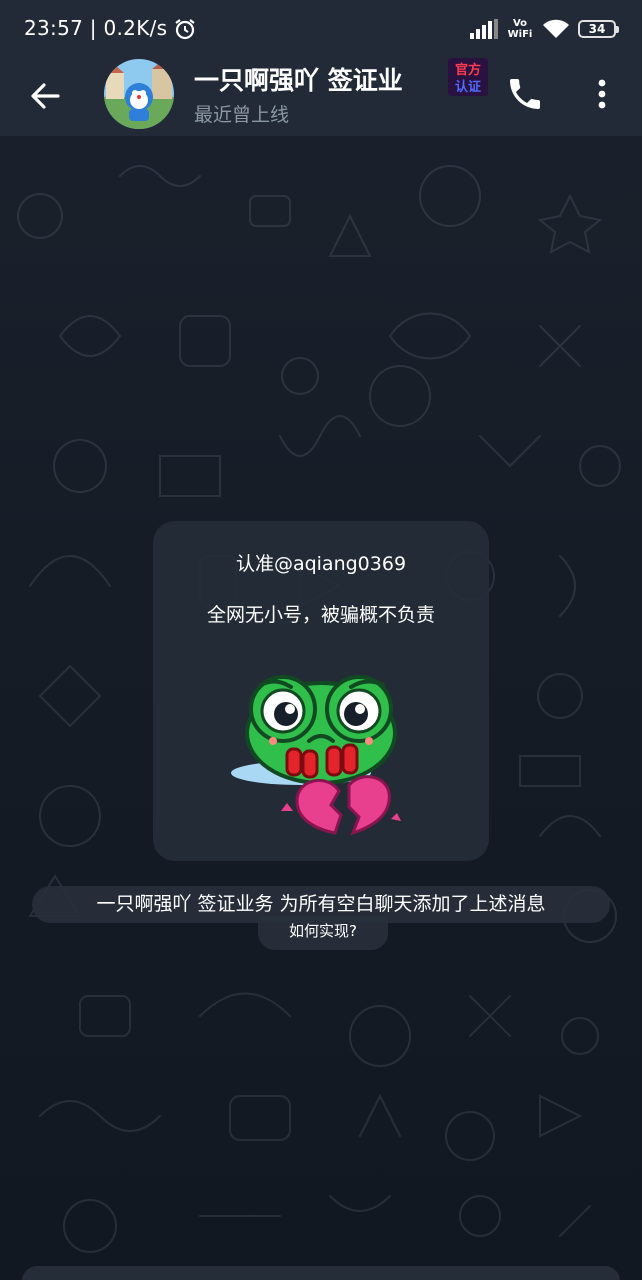 The width and height of the screenshot is (642, 1280). I want to click on avatar-image, so click(139, 94).